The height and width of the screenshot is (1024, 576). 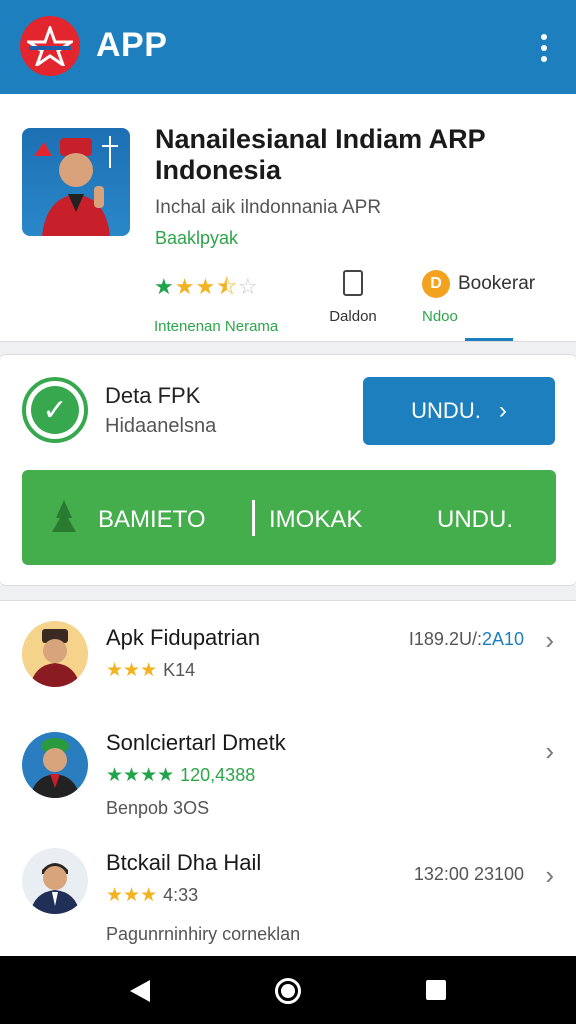 I want to click on download-button-label: UNDU., so click(x=446, y=410).